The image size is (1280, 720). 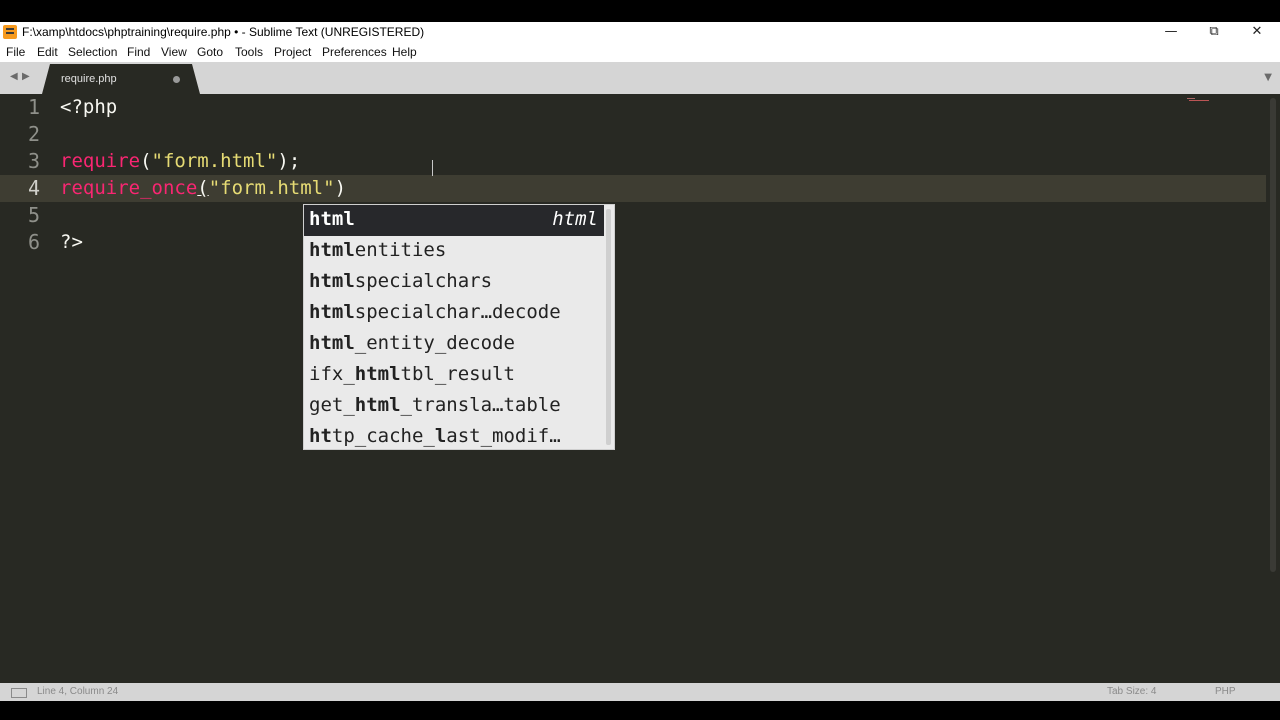 What do you see at coordinates (454, 375) in the screenshot?
I see `autocomplete-item: ifx_htmltbl_result` at bounding box center [454, 375].